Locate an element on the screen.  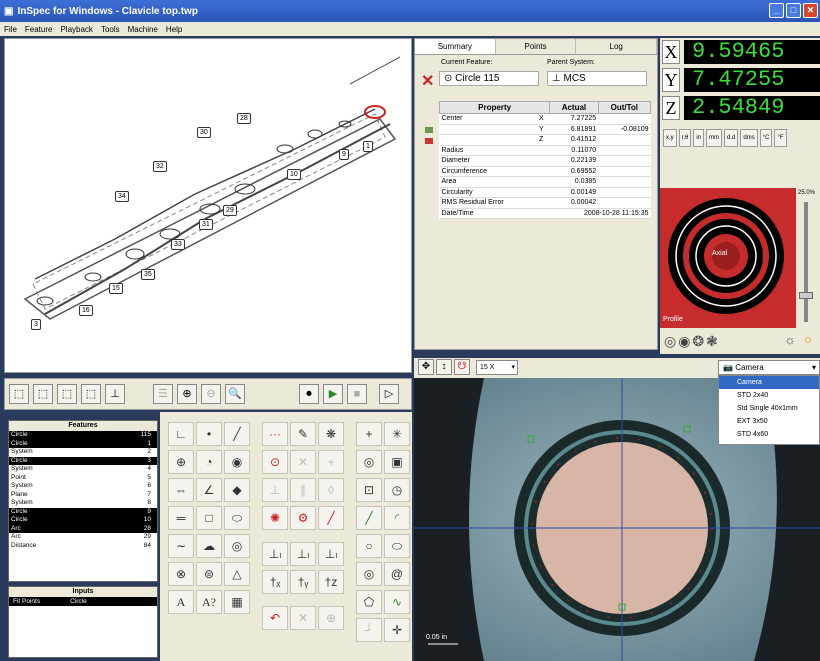
cone-tool-icon: △ is located at coordinates (237, 574).